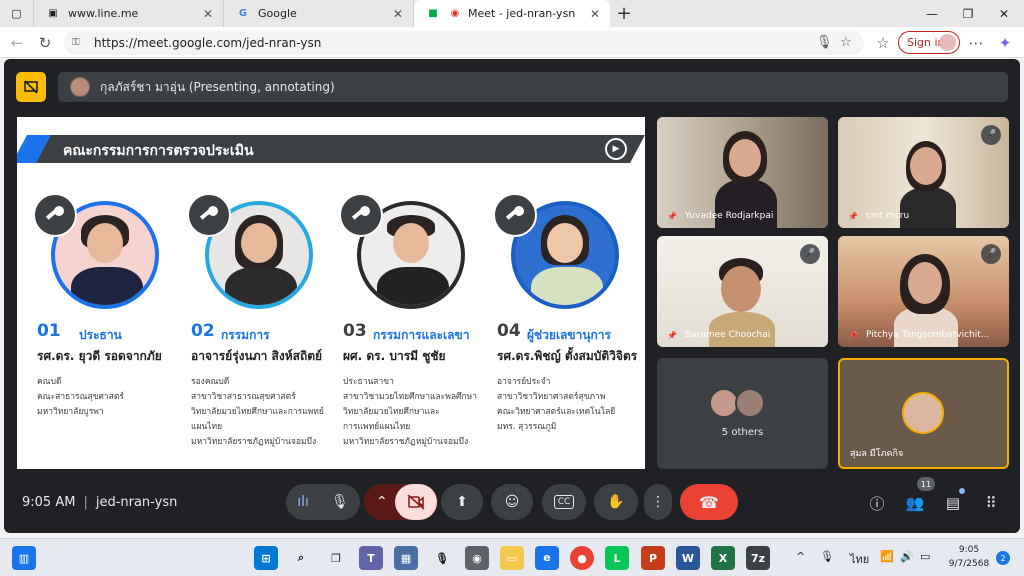  What do you see at coordinates (377, 427) in the screenshot?
I see `desc-line: การแพทย์แผนไทย` at bounding box center [377, 427].